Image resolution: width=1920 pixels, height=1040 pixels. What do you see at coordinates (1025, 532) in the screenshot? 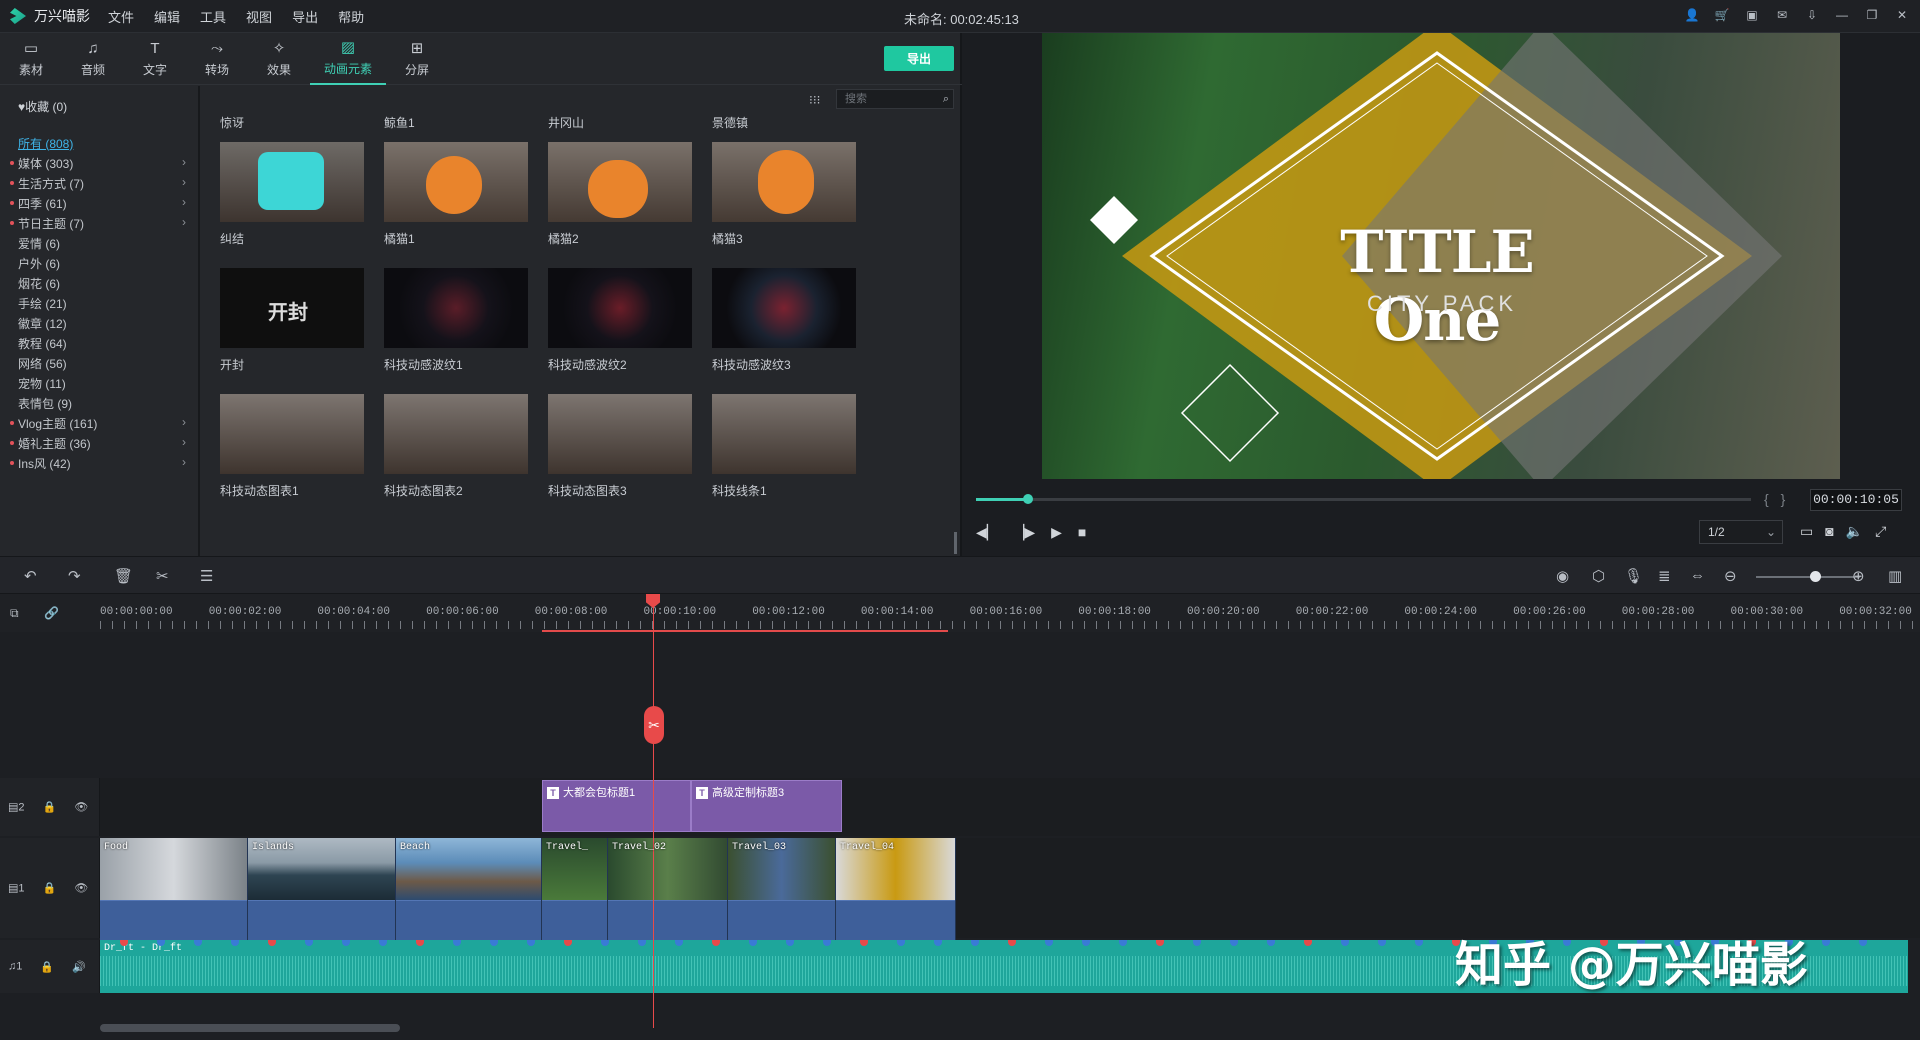
I see `step-forward-icon: ▕▶` at bounding box center [1025, 532].